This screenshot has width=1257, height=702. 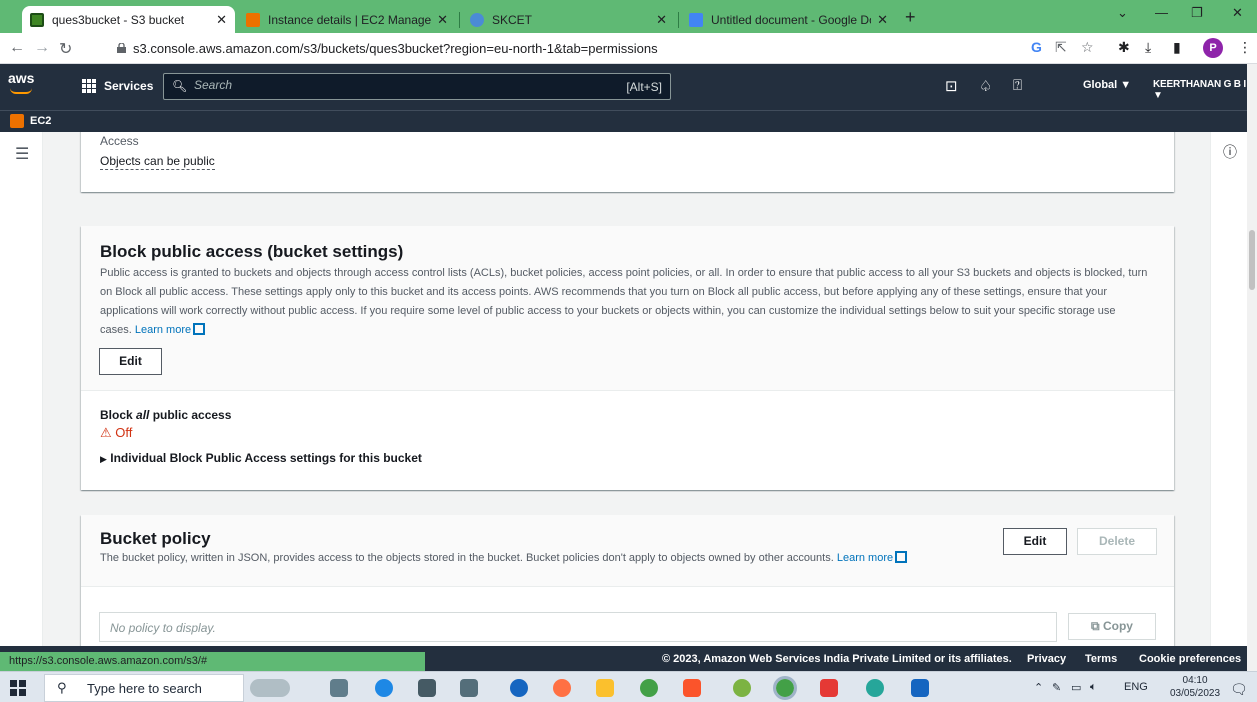 What do you see at coordinates (1136, 687) in the screenshot?
I see `language-indicator: ENG` at bounding box center [1136, 687].